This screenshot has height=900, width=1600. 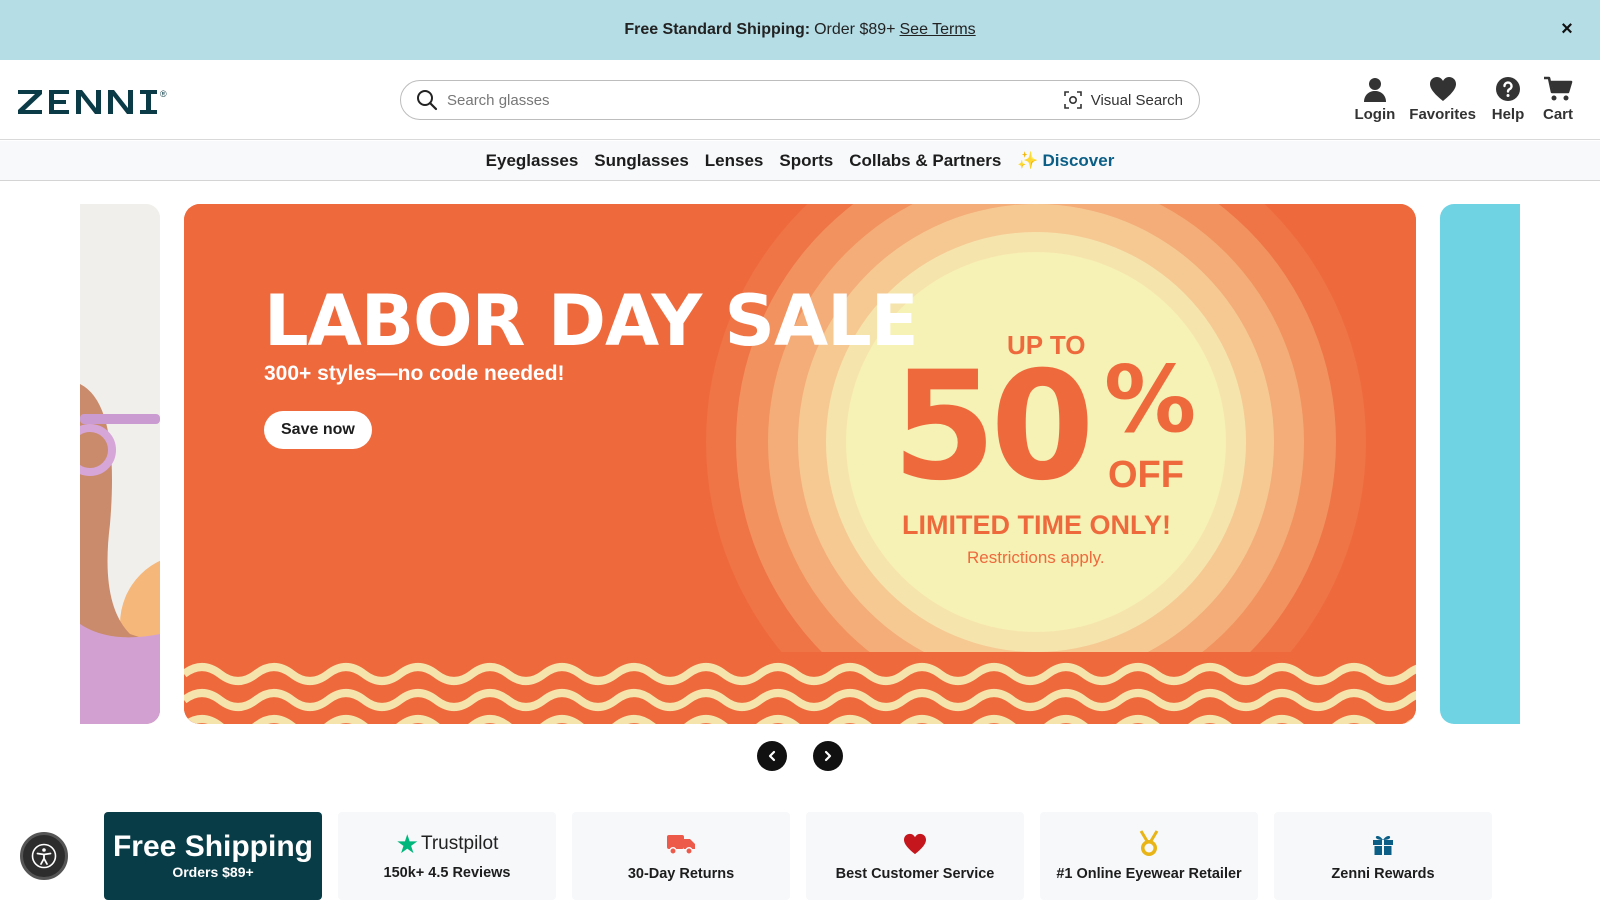 I want to click on free-shipping-subtitle: Orders $89+, so click(x=213, y=872).